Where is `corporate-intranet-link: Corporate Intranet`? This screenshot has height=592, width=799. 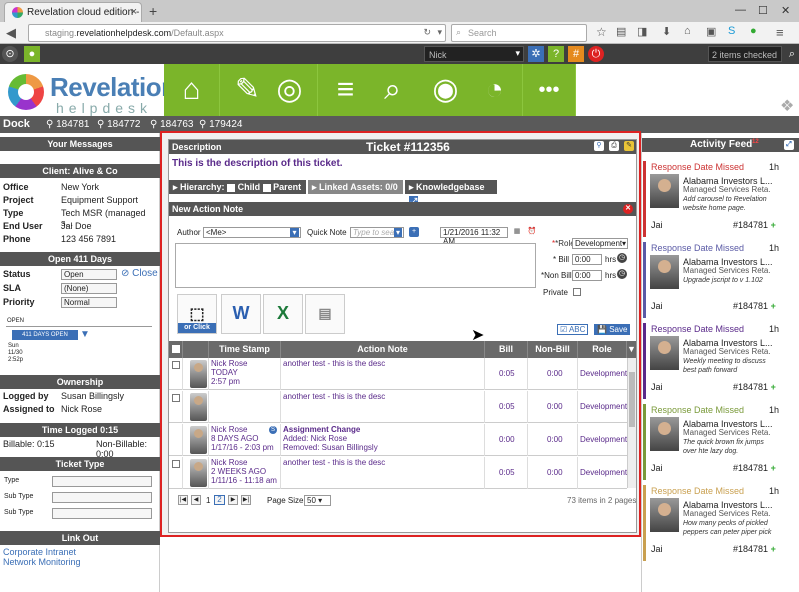
corporate-intranet-link: Corporate Intranet is located at coordinates (39, 552).